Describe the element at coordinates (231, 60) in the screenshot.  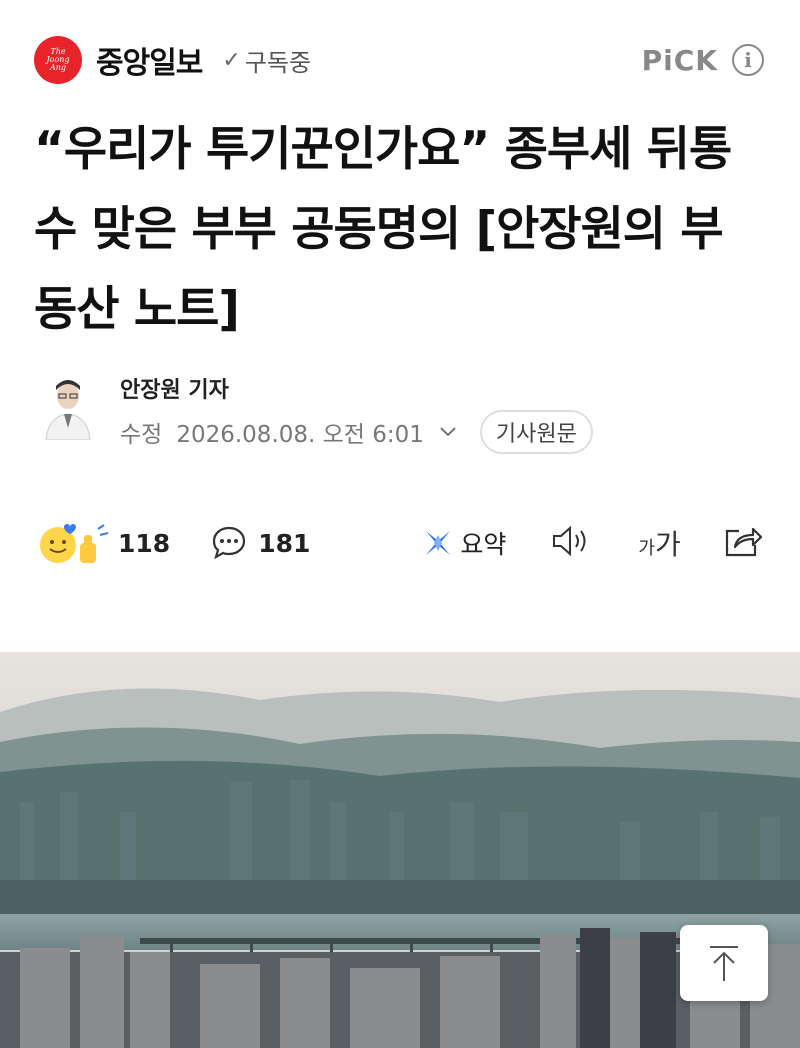
I see `check-icon: ✓` at that location.